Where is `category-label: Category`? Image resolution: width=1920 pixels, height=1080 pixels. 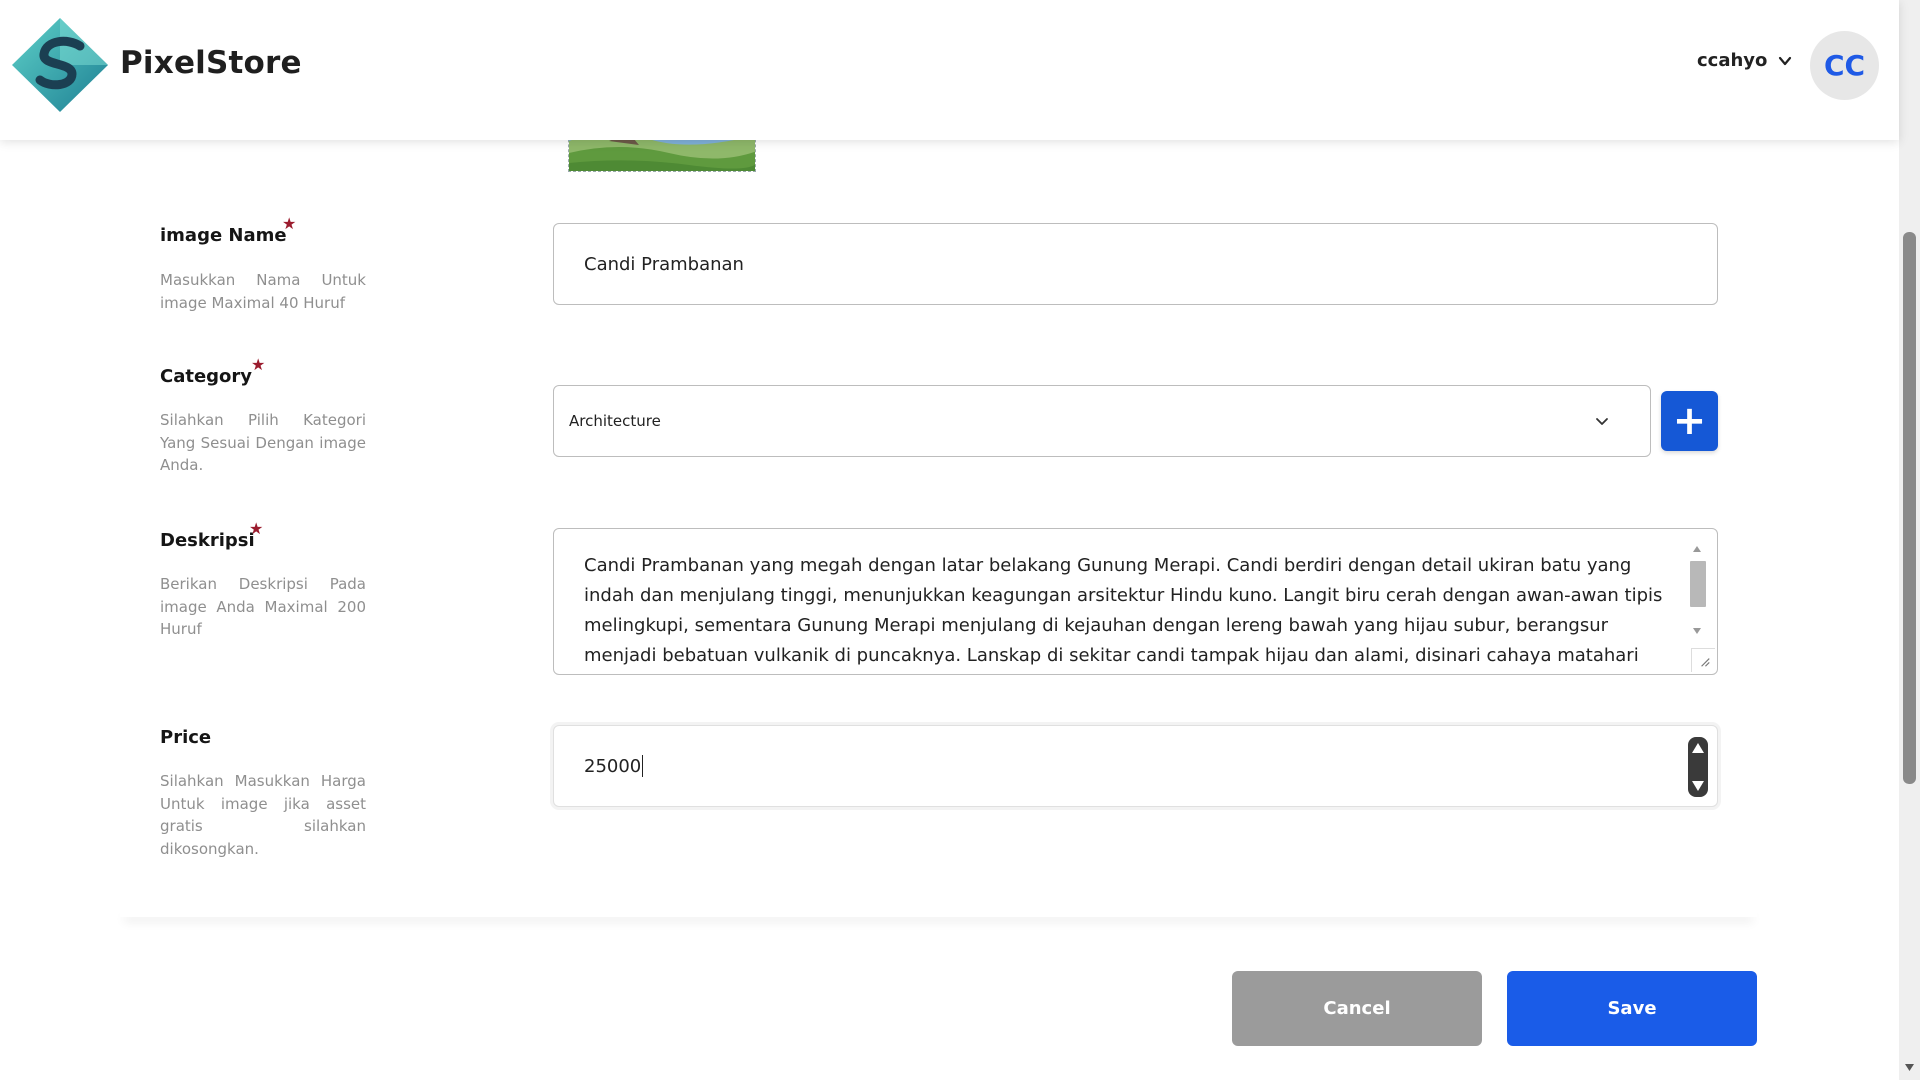 category-label: Category is located at coordinates (206, 376).